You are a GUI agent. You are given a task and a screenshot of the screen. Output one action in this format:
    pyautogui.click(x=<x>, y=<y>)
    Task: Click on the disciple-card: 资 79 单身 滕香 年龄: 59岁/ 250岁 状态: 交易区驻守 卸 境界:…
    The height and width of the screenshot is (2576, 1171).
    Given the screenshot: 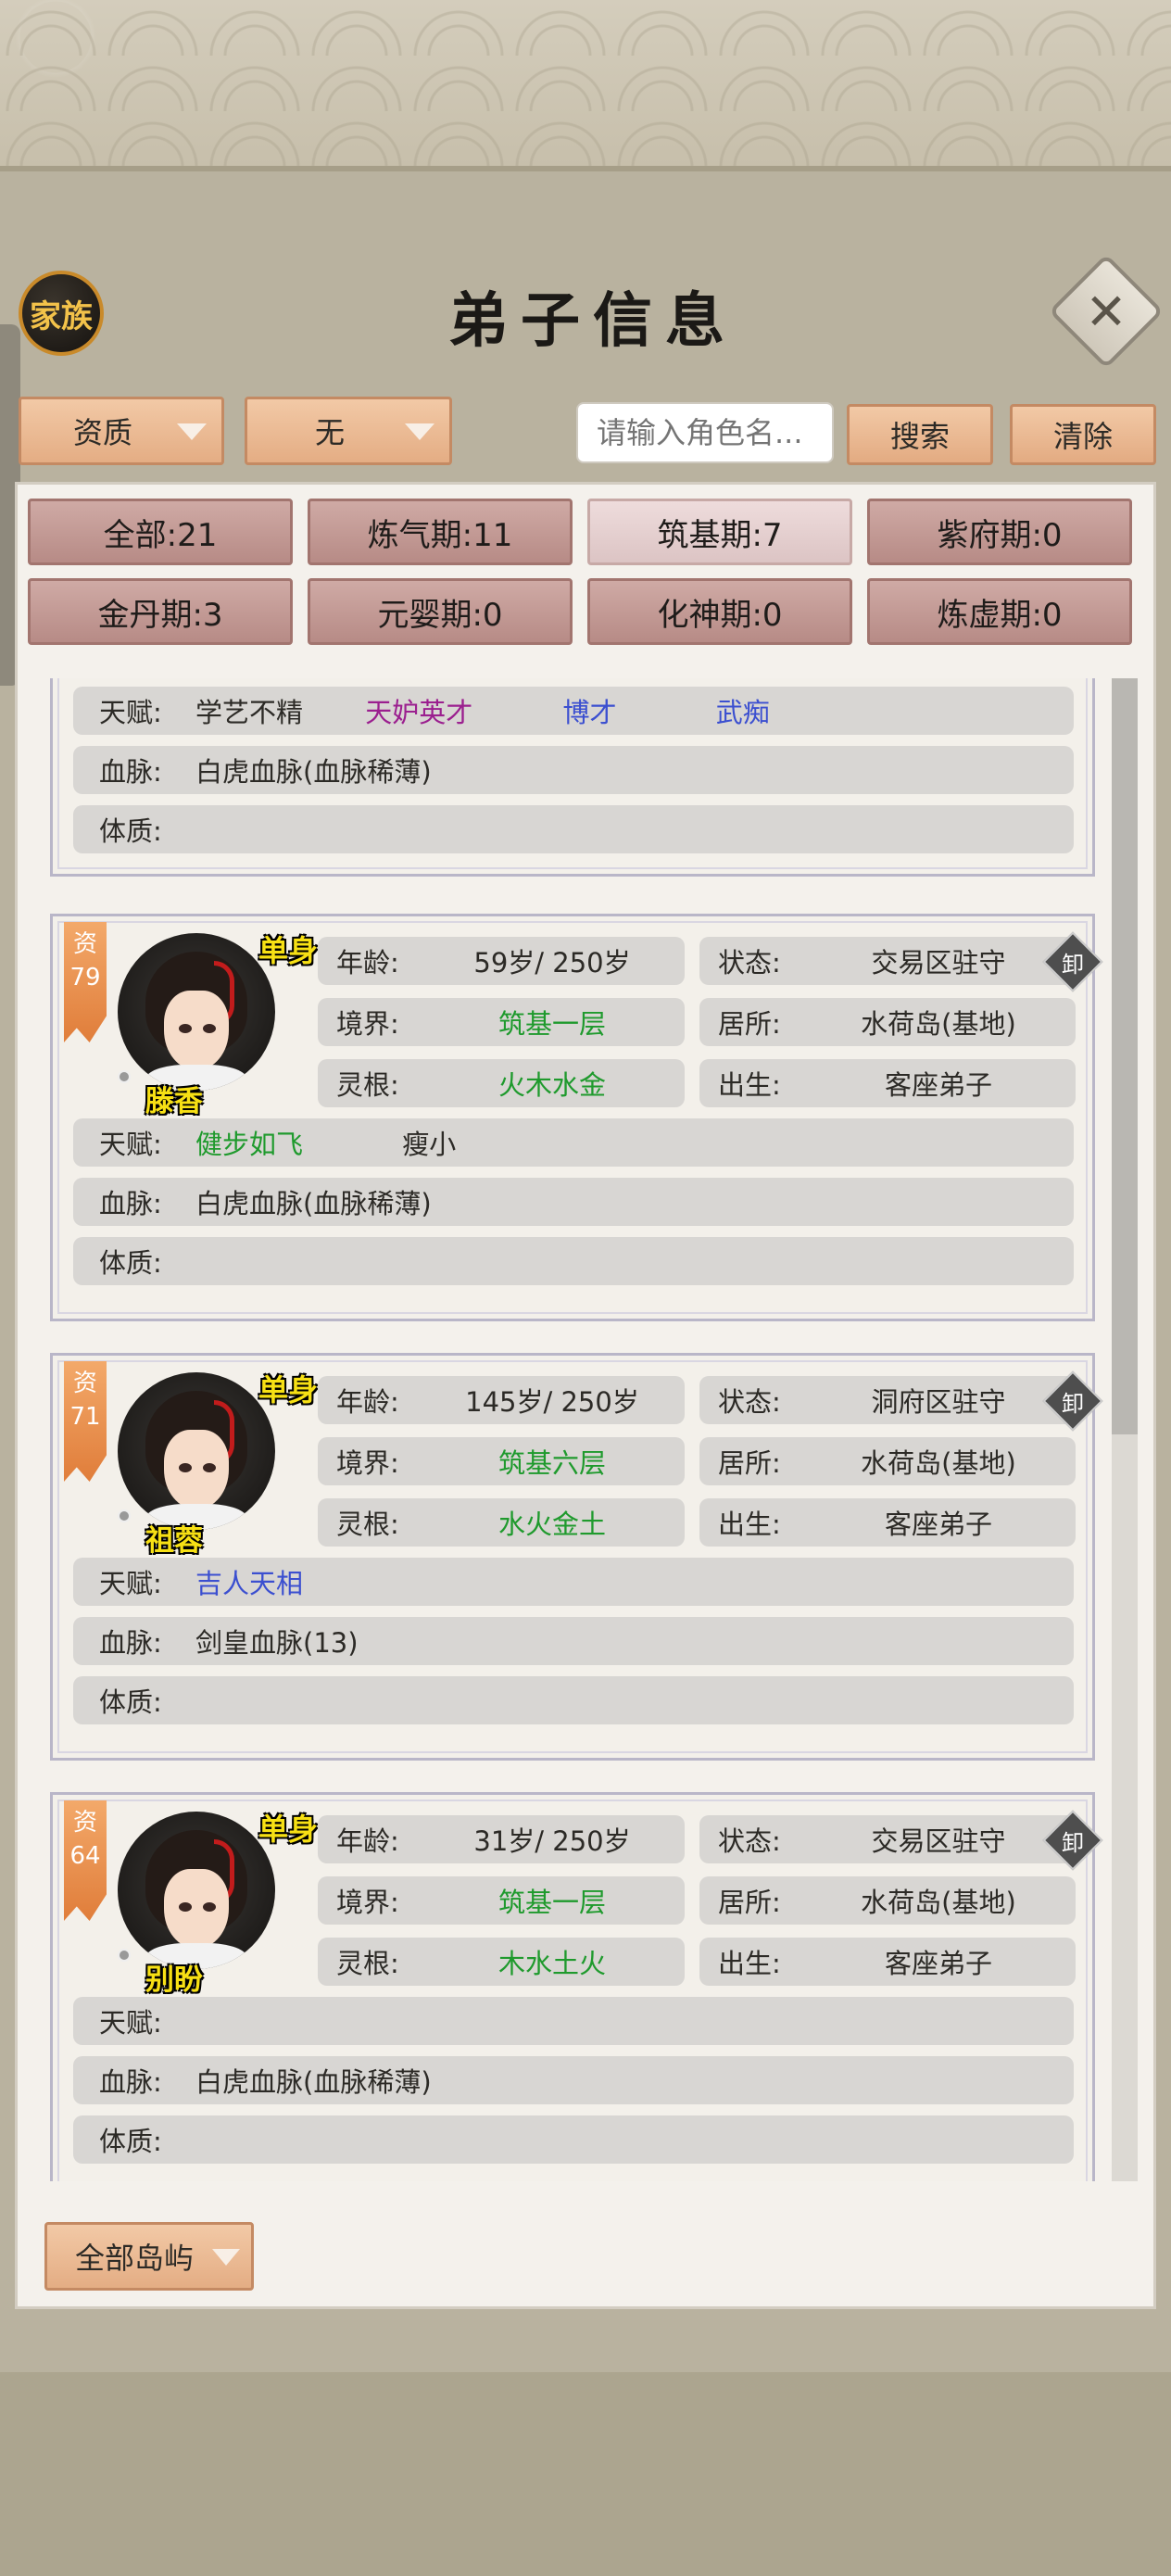 What is the action you would take?
    pyautogui.click(x=577, y=1117)
    